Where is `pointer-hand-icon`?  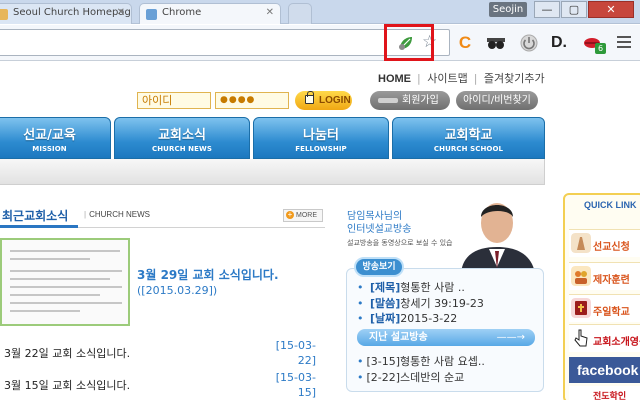 pointer-hand-icon is located at coordinates (581, 338).